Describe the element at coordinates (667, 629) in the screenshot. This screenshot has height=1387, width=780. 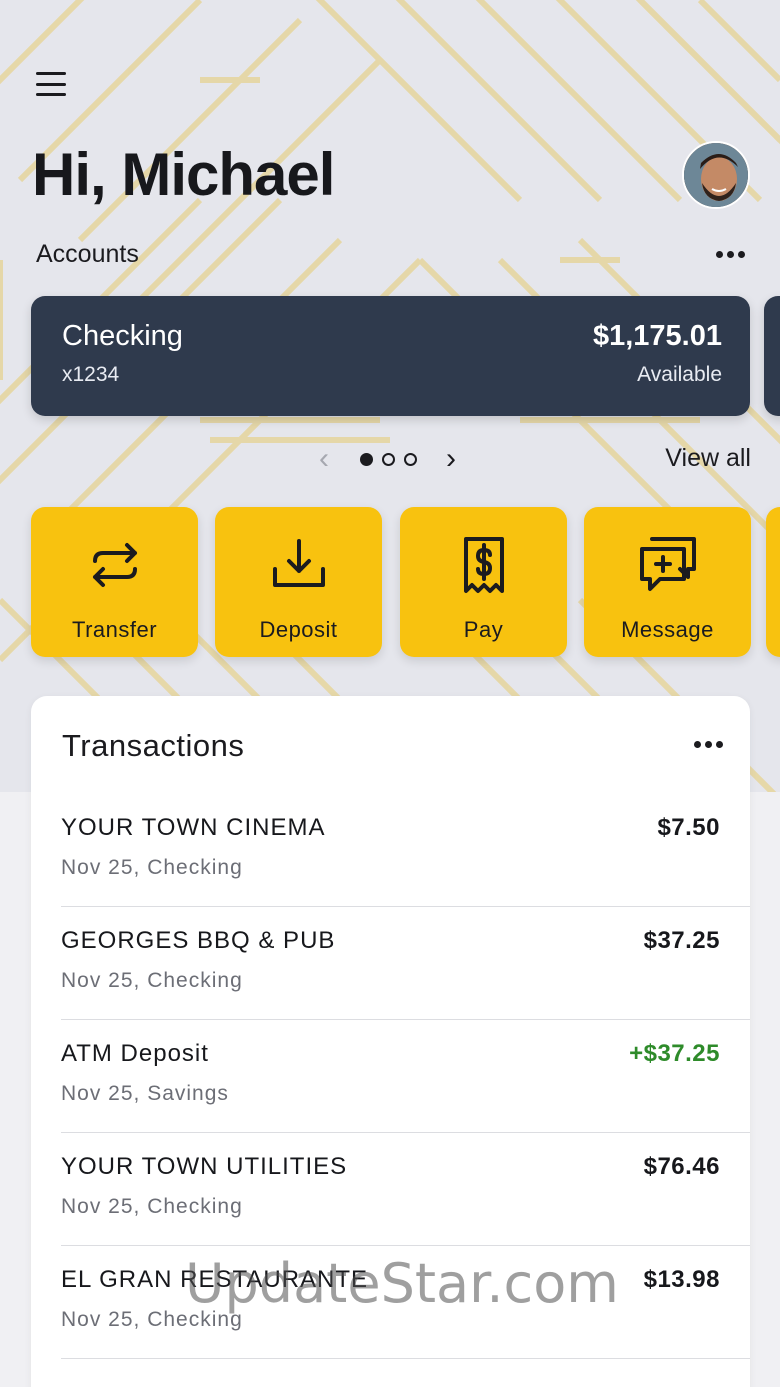
I see `message-label: Message` at that location.